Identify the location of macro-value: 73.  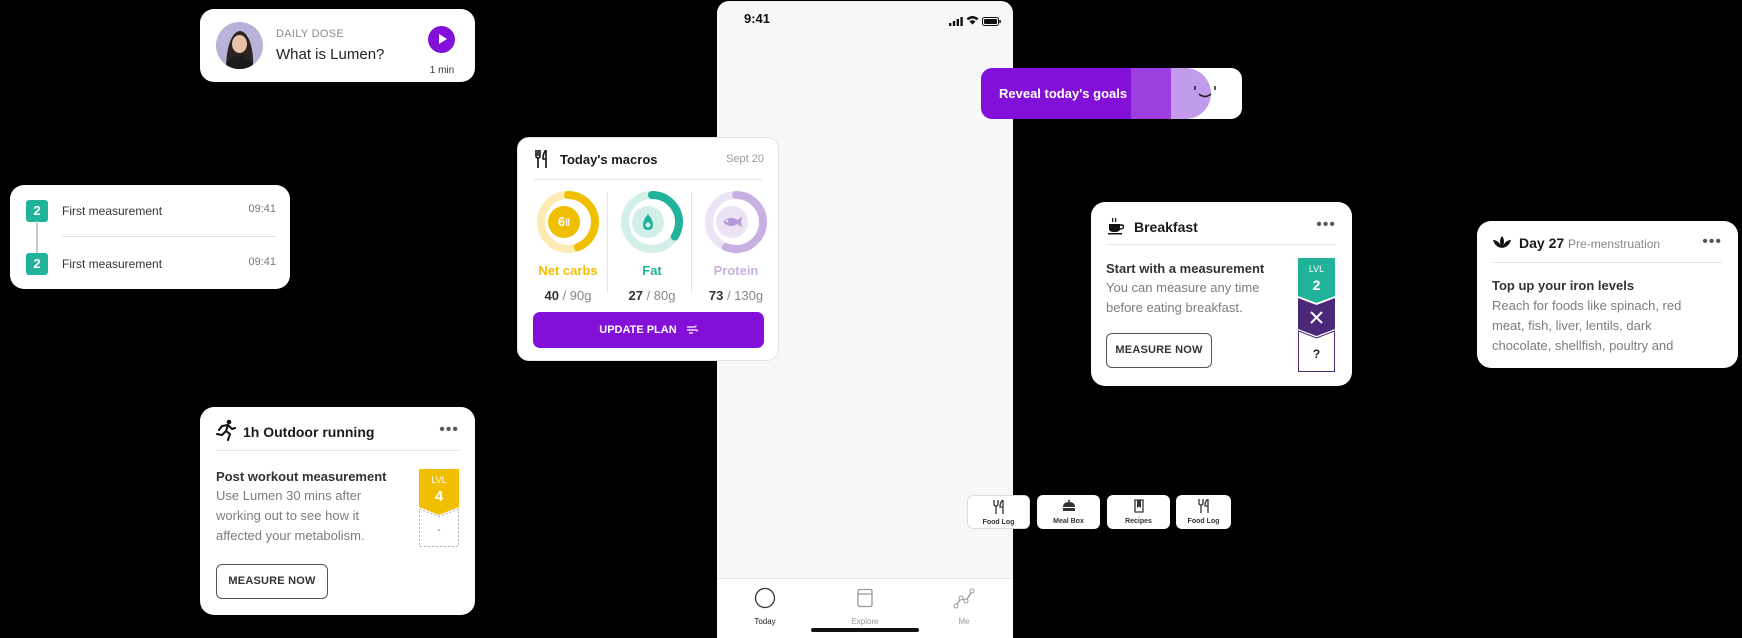
(716, 295).